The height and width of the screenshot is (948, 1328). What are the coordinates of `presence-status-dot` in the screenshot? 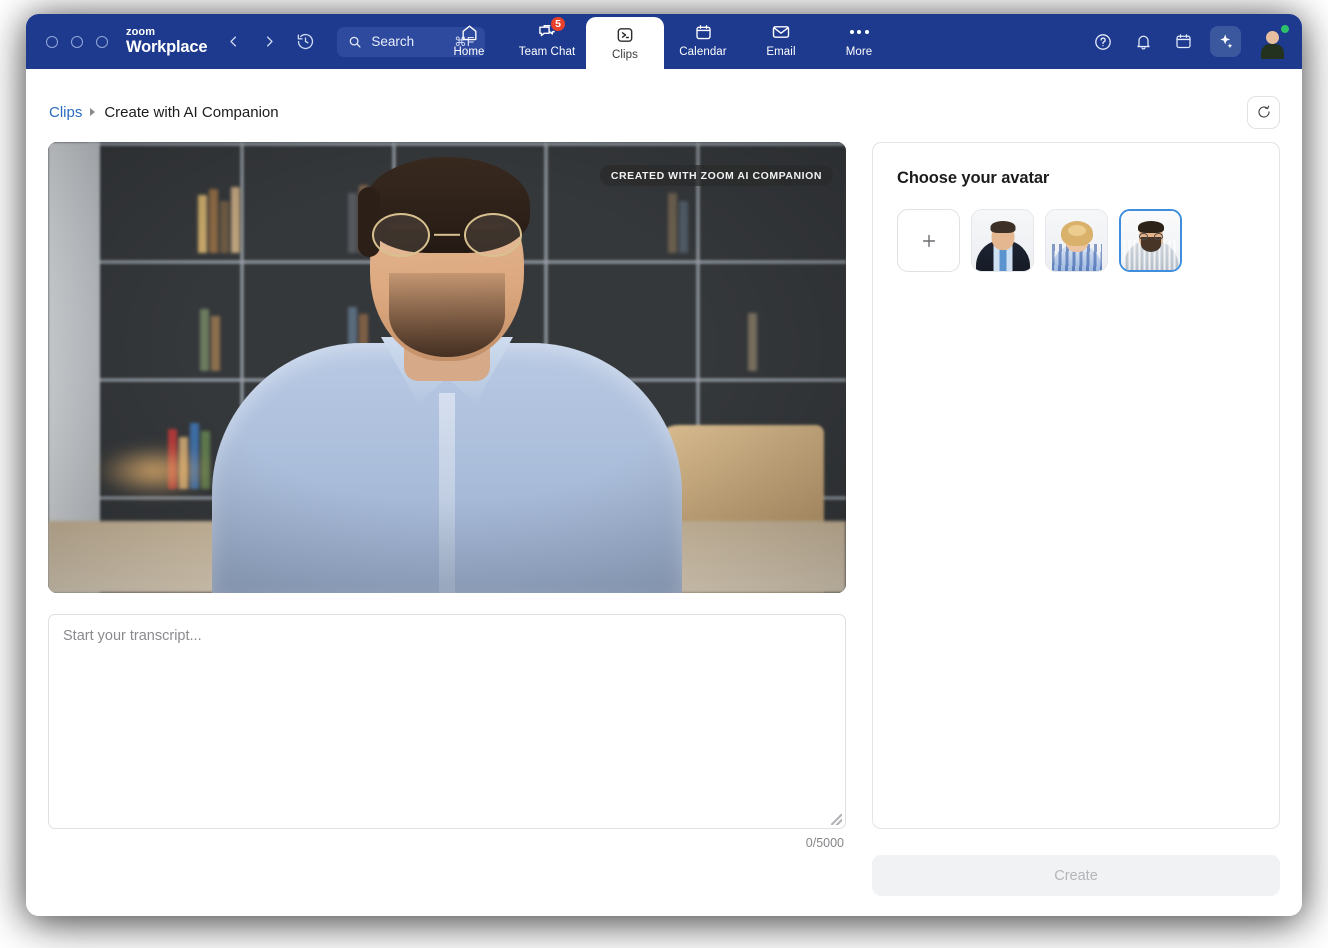 It's located at (1285, 29).